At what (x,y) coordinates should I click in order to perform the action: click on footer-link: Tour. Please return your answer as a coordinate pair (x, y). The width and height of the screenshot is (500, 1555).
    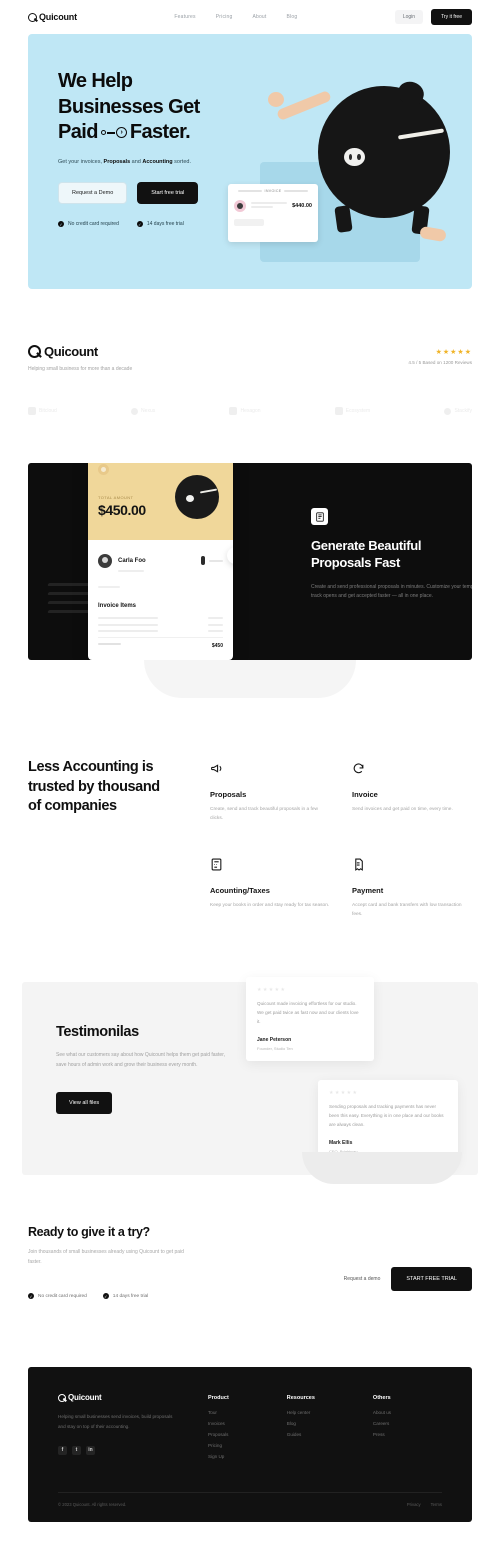
    Looking at the image, I should click on (218, 1412).